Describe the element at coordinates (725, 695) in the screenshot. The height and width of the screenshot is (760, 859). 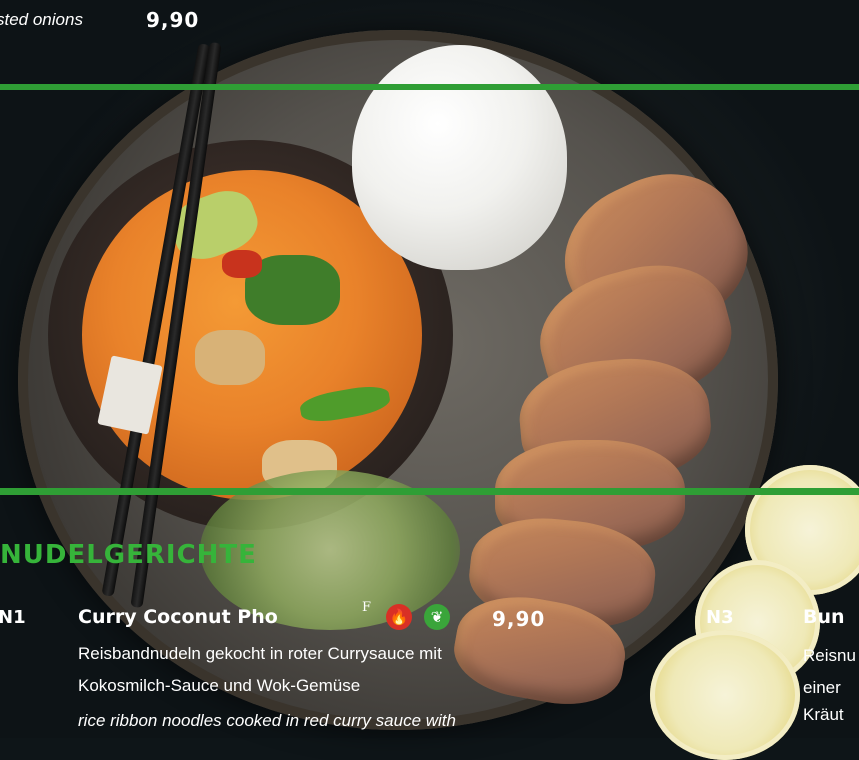
I see `lemon-slice` at that location.